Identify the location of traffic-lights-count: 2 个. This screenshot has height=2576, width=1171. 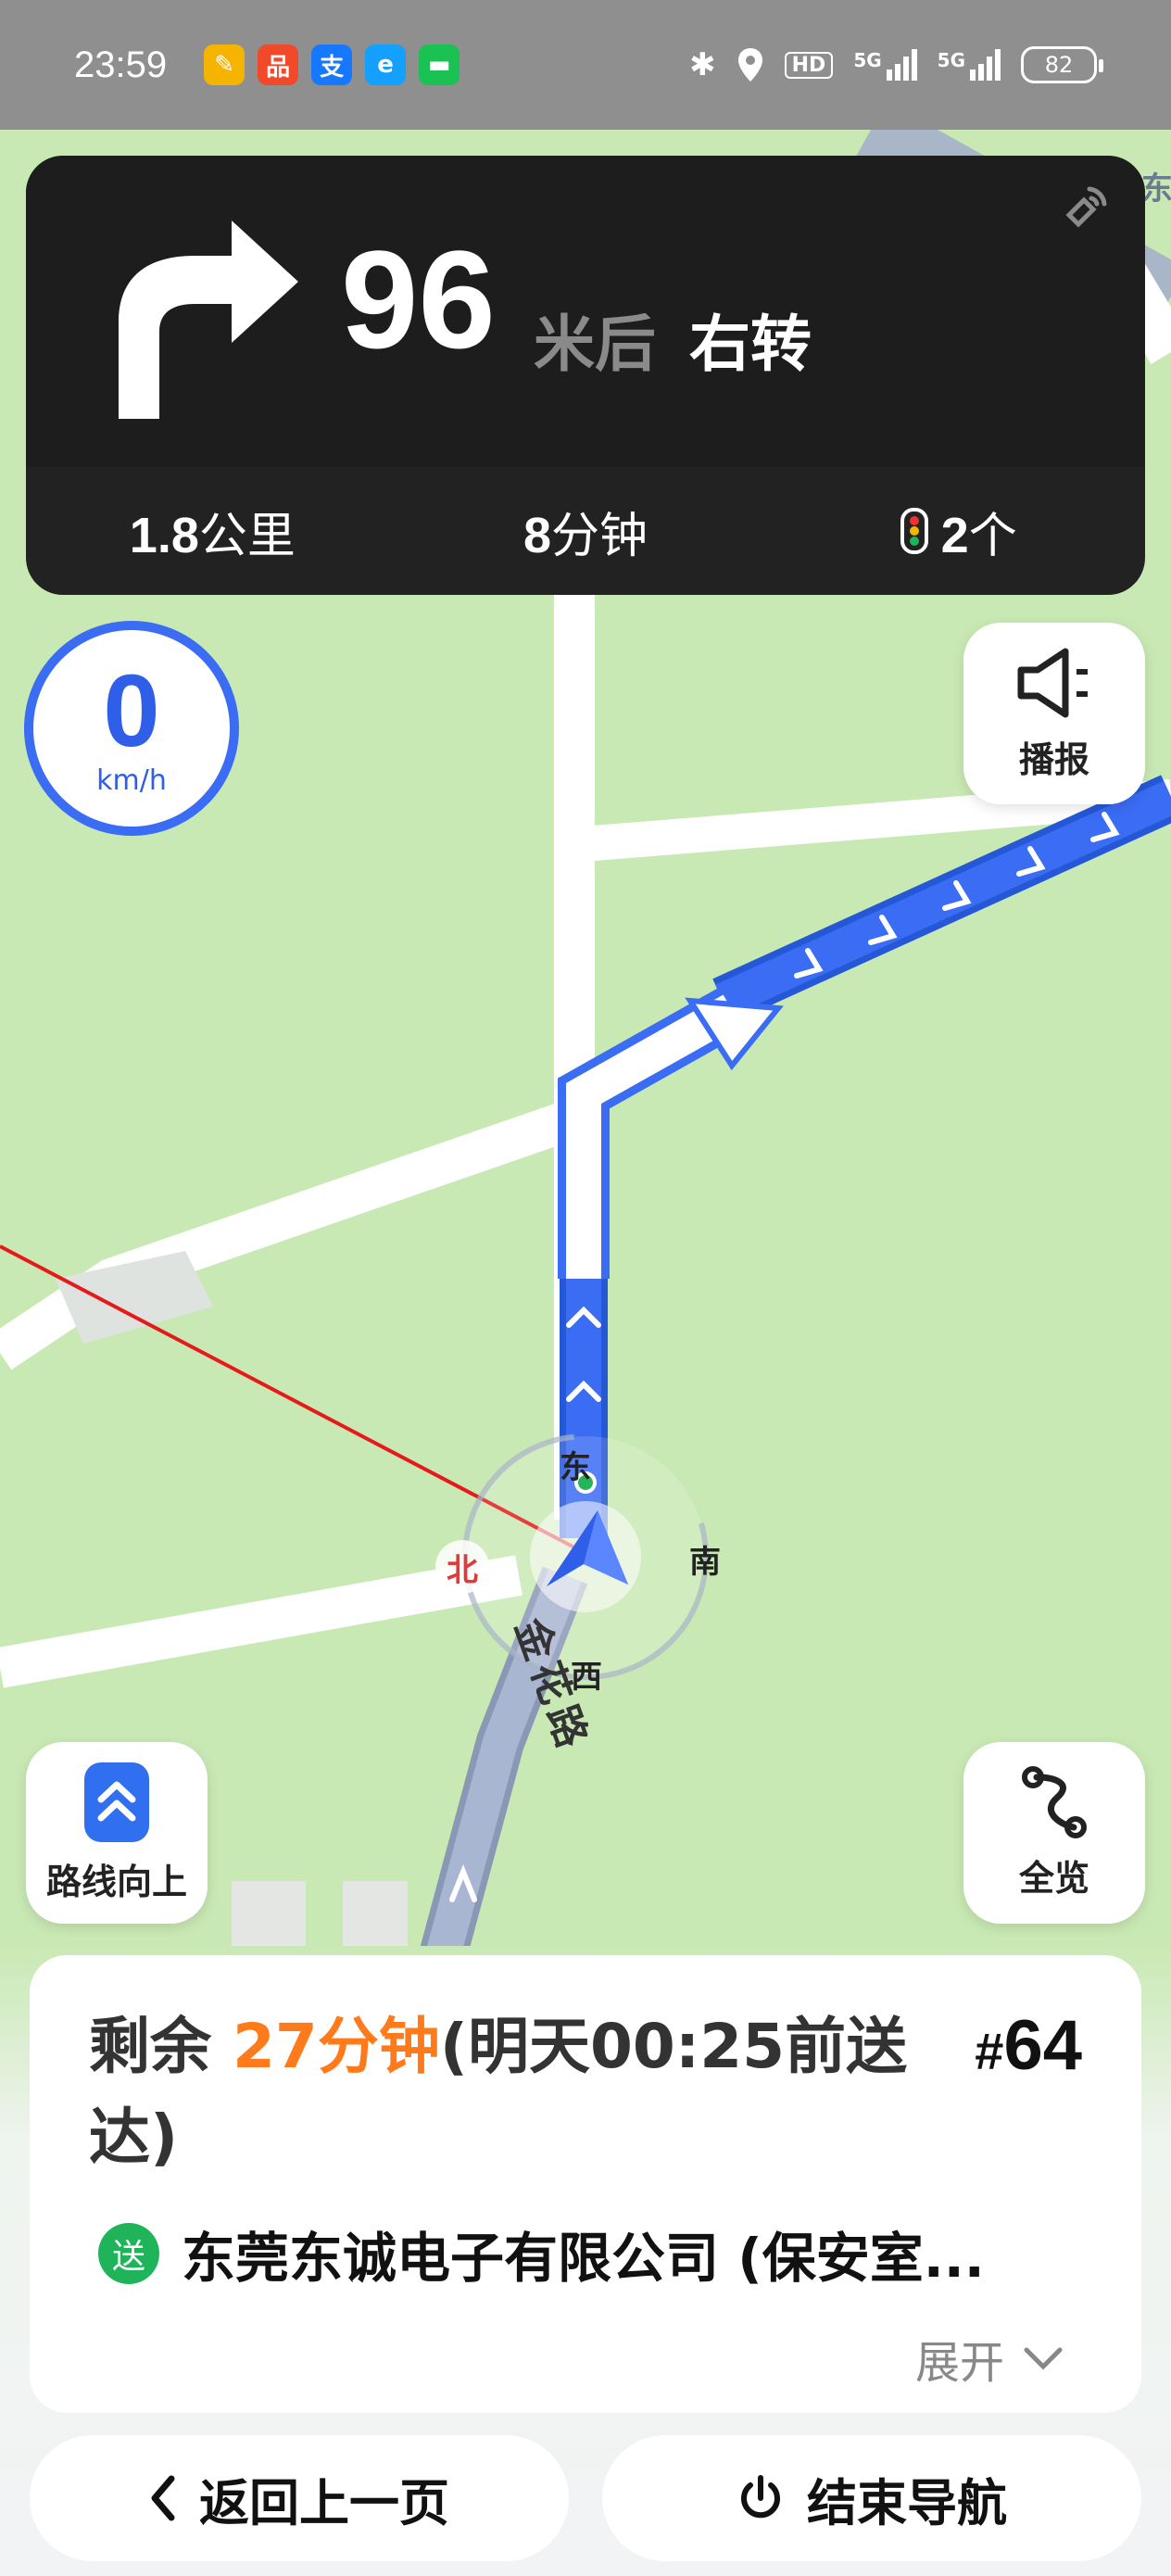
(959, 531).